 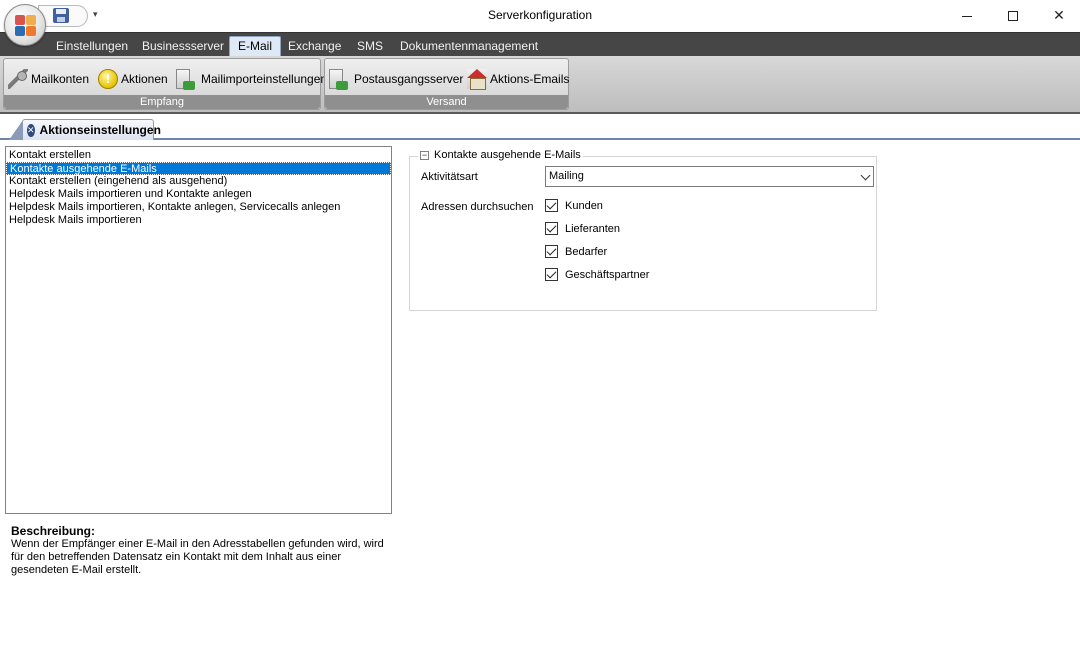 What do you see at coordinates (338, 79) in the screenshot?
I see `server-export-icon` at bounding box center [338, 79].